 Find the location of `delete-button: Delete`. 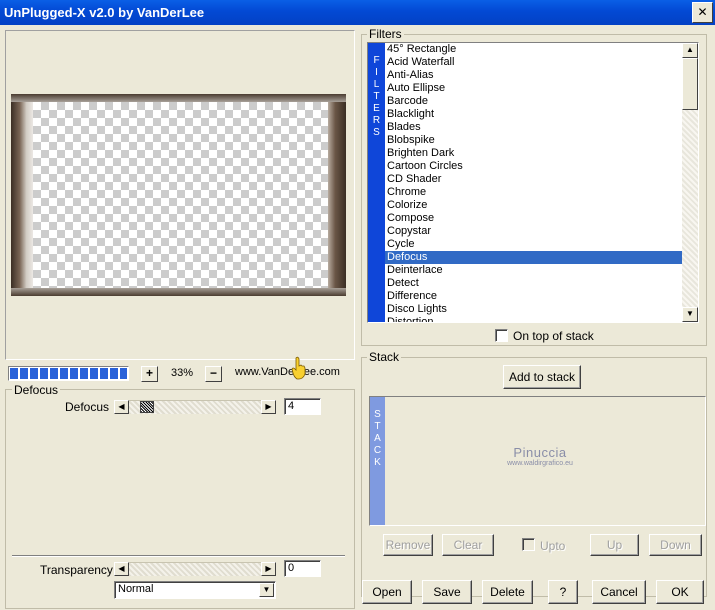

delete-button: Delete is located at coordinates (507, 592).